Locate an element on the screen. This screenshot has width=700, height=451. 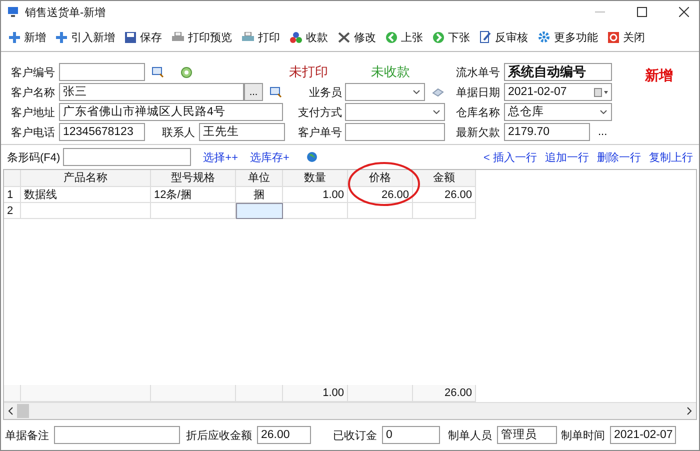
select-link: 选择++ is located at coordinates (220, 157).